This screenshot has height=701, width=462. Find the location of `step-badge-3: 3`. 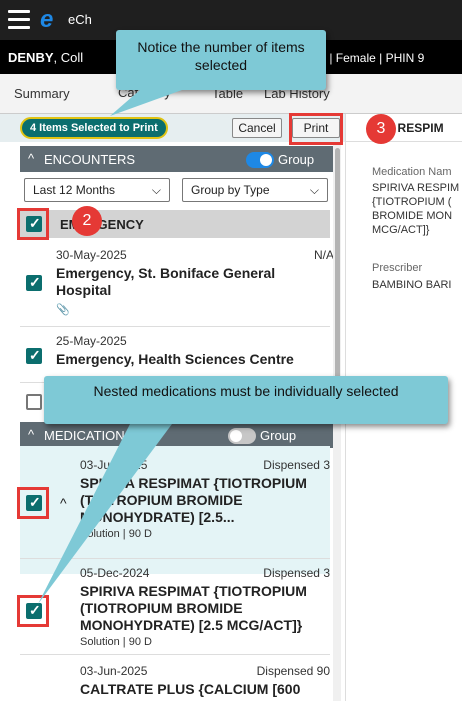

step-badge-3: 3 is located at coordinates (381, 129).